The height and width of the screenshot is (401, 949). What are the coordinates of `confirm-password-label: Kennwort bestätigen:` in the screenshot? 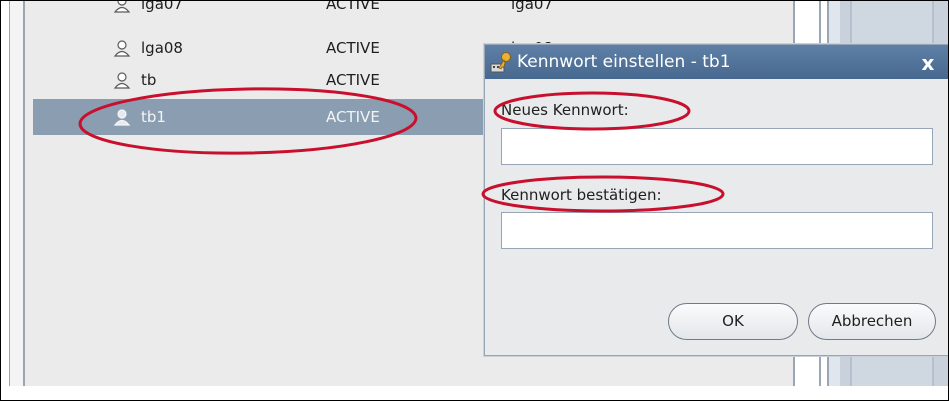 It's located at (581, 195).